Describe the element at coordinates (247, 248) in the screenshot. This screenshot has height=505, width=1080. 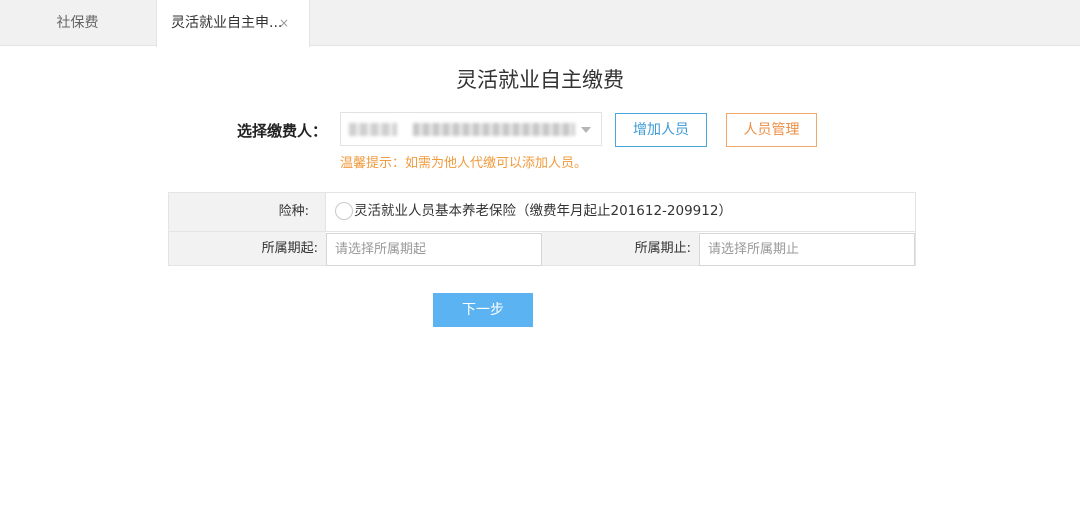
I see `period-start-label: 所属期起:` at that location.